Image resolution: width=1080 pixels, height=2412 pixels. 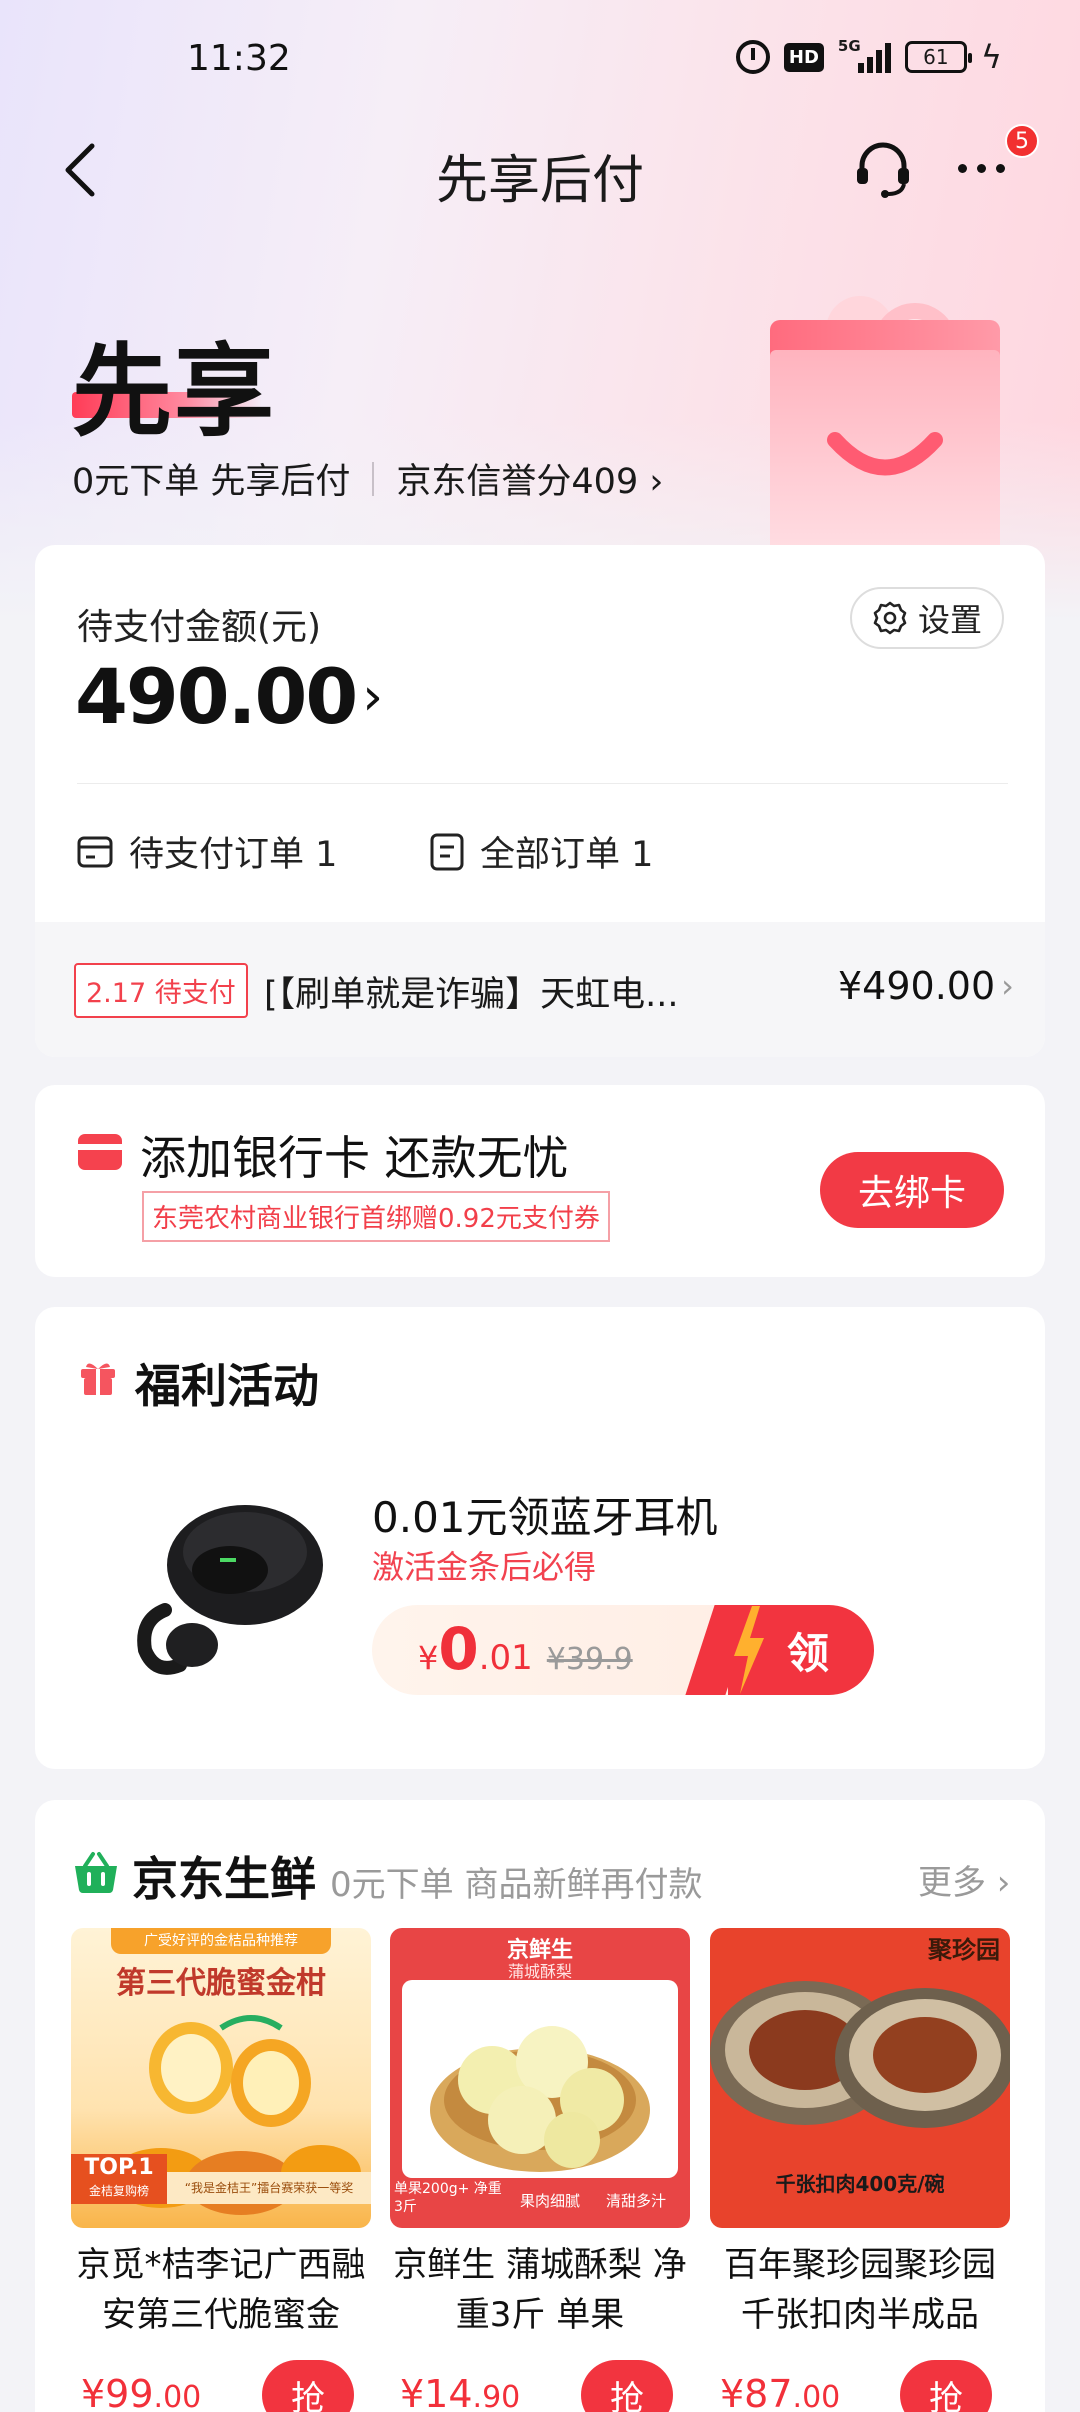 I want to click on welfare-item-name: 0.01元领蓝牙耳机, so click(x=545, y=1514).